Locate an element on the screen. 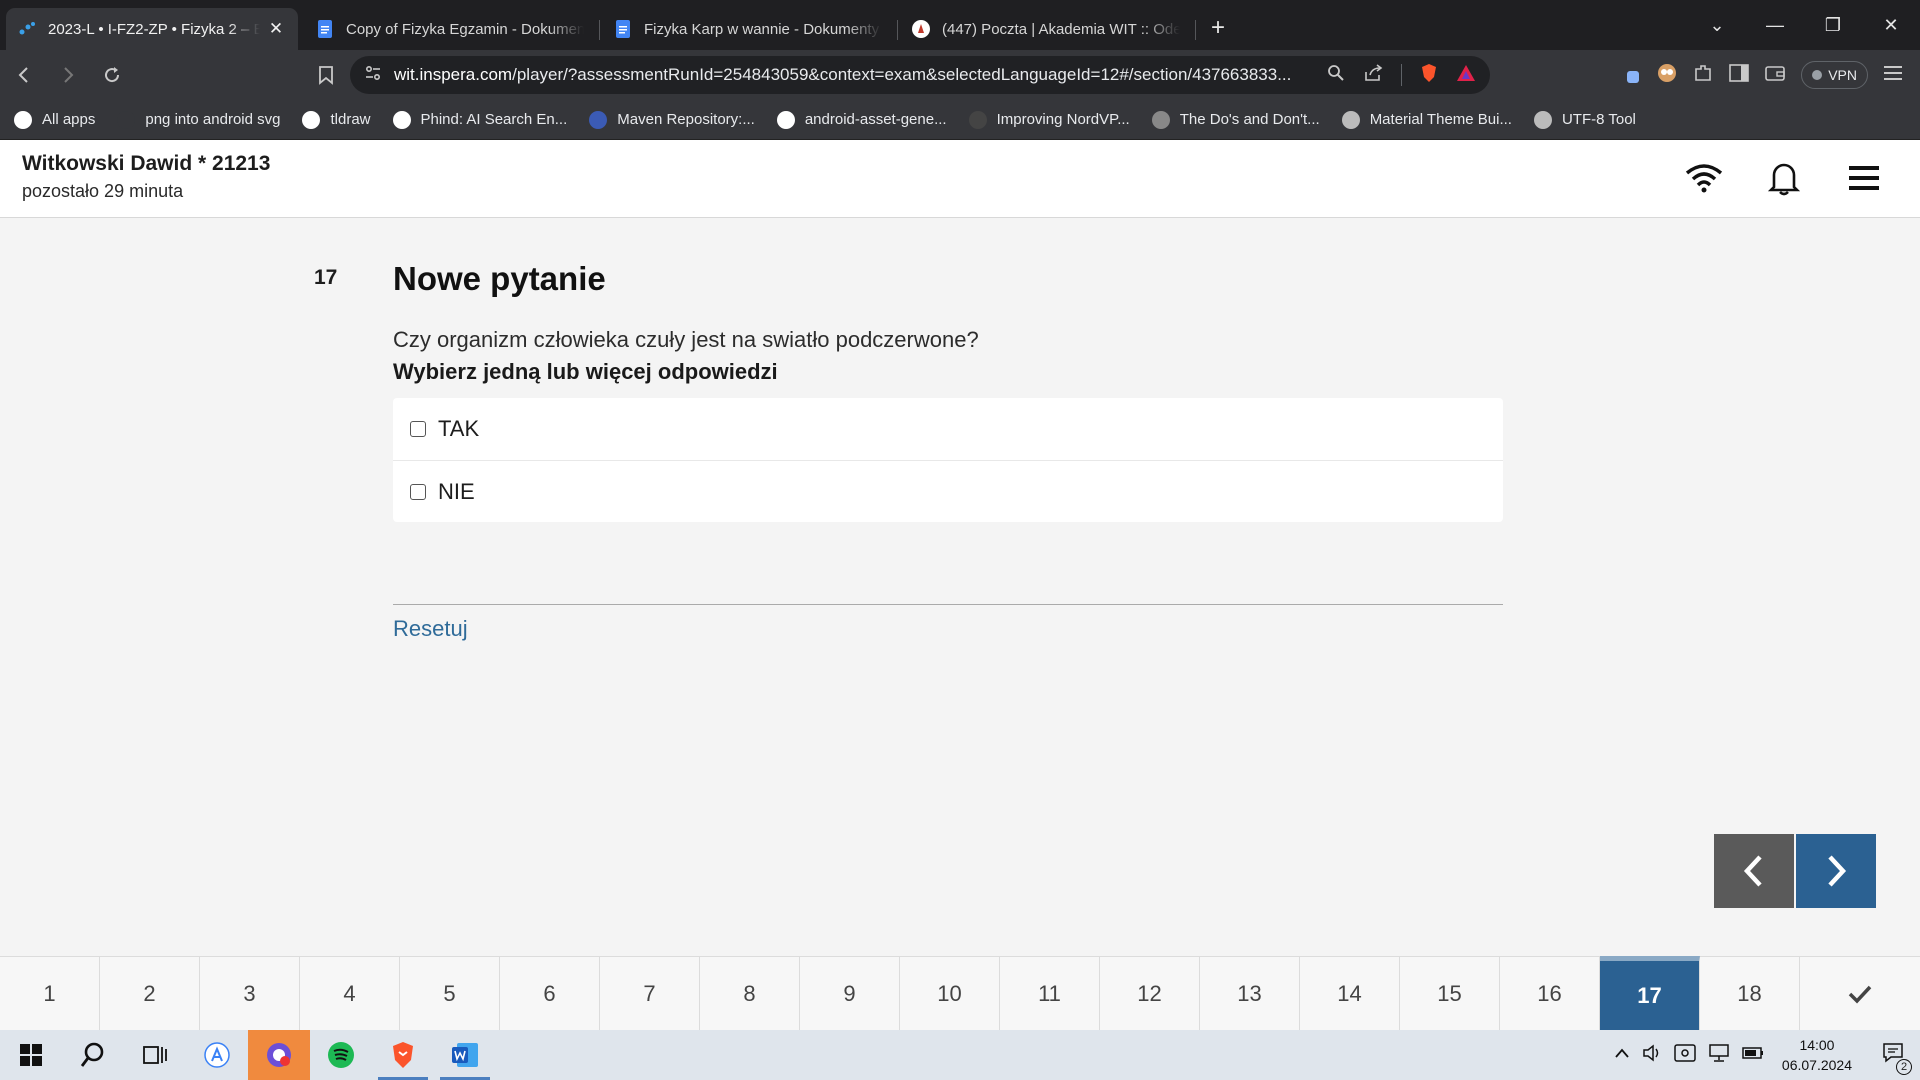 The width and height of the screenshot is (1920, 1080). question-nav-item: 6 is located at coordinates (550, 993).